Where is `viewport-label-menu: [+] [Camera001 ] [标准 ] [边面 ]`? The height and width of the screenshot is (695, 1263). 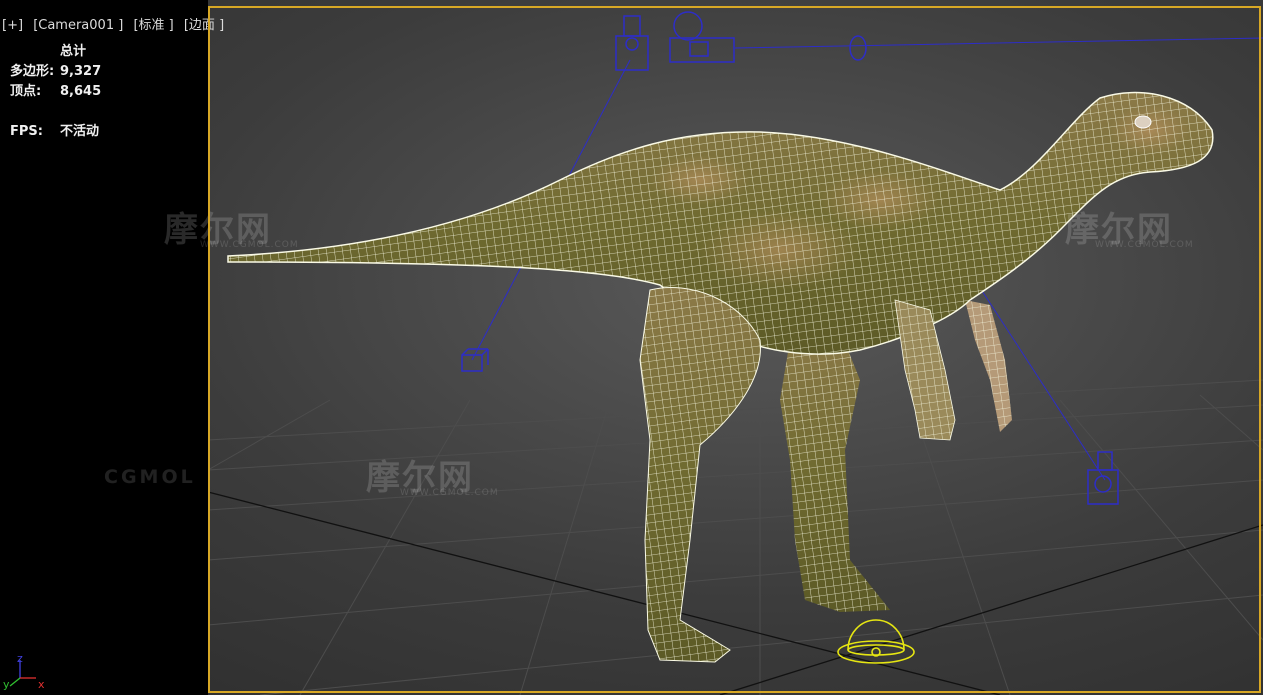
viewport-label-menu: [+] [Camera001 ] [标准 ] [边面 ] is located at coordinates (116, 23).